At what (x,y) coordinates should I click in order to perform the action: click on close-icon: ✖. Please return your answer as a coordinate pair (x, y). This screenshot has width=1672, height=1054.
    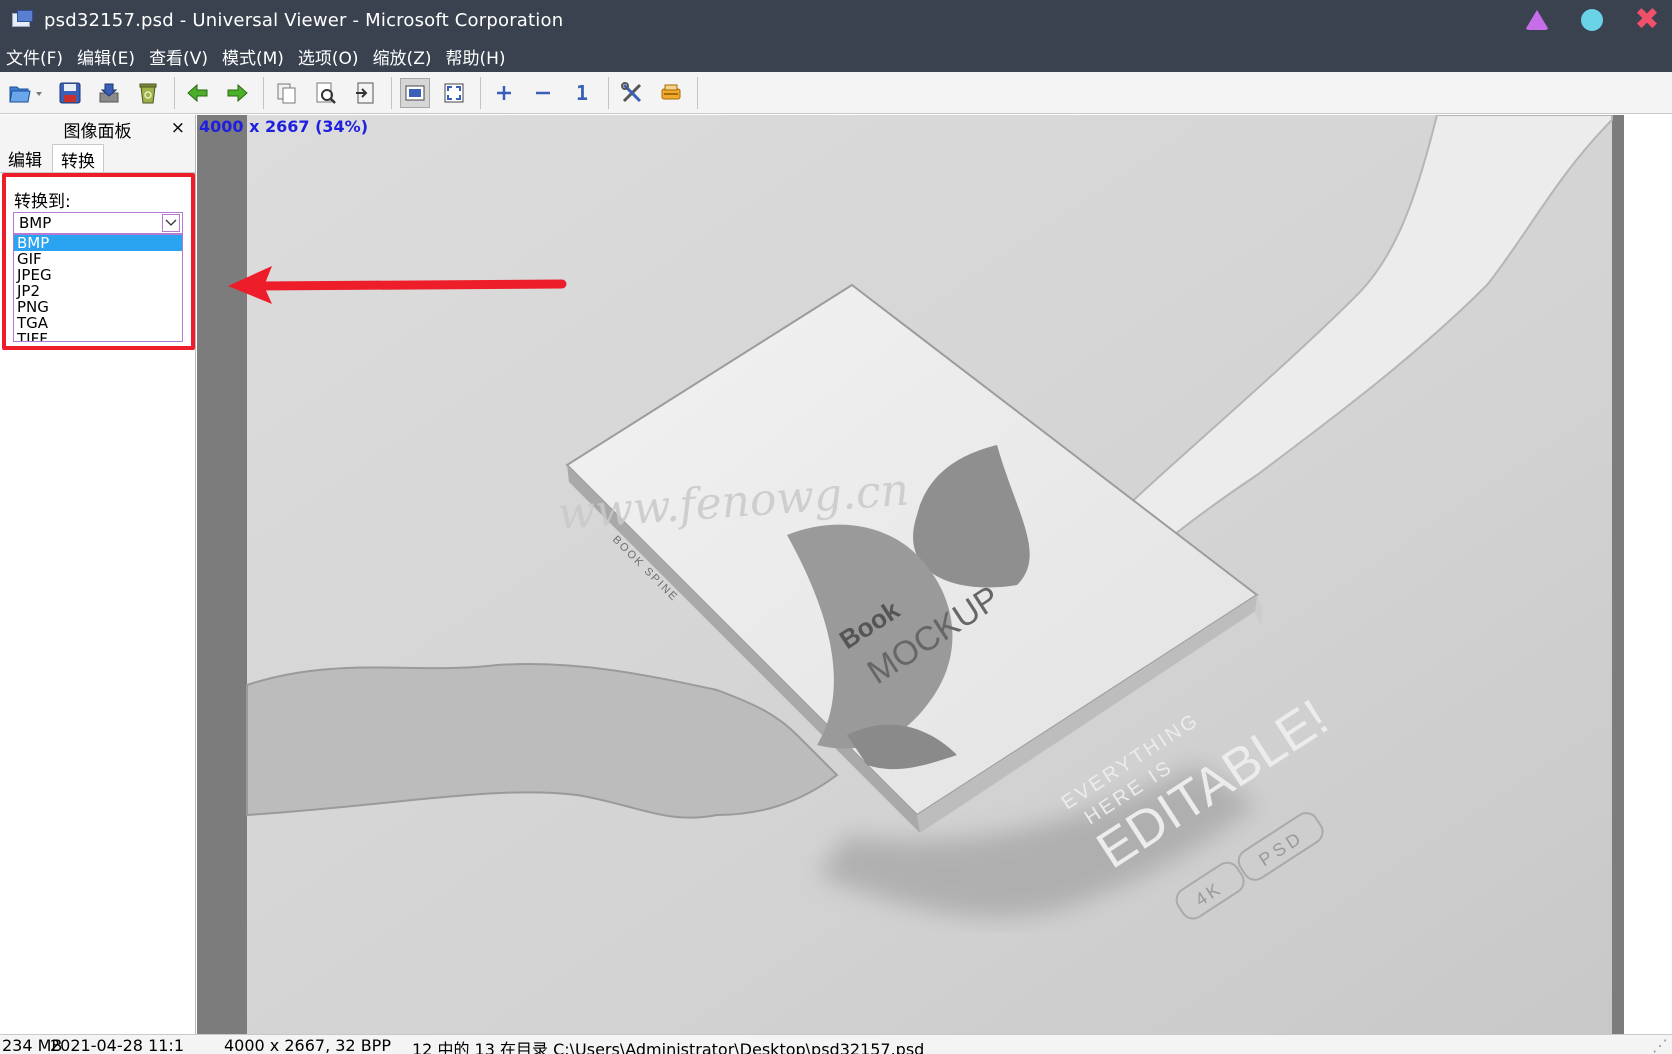
    Looking at the image, I should click on (1647, 19).